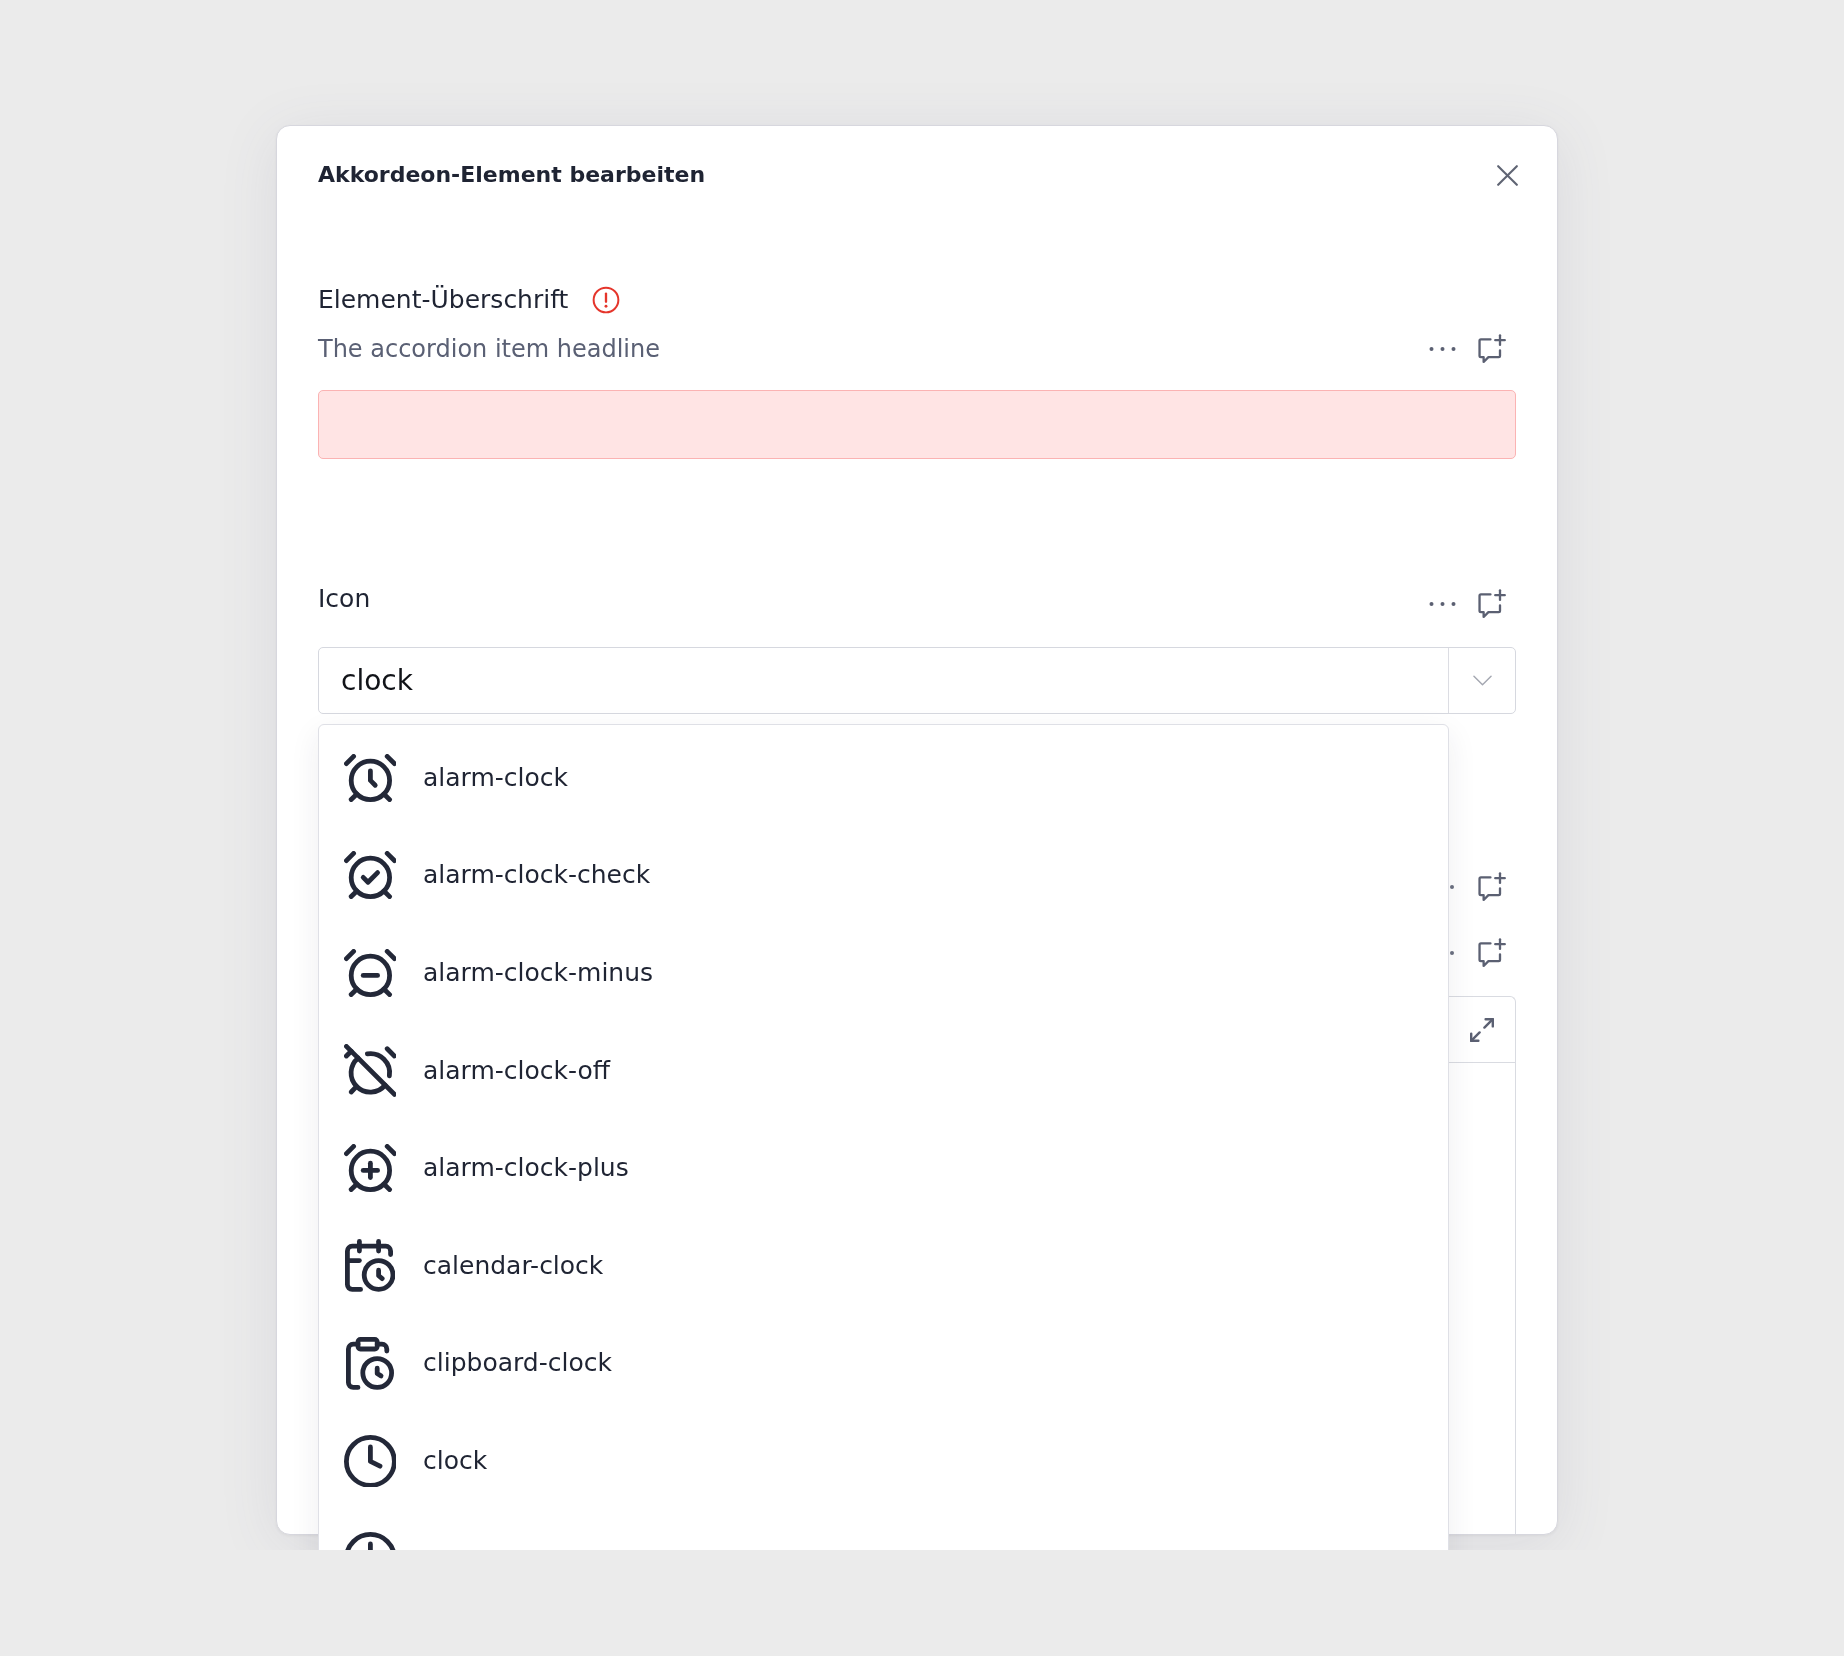 The width and height of the screenshot is (1844, 1656). What do you see at coordinates (443, 300) in the screenshot?
I see `field-label: Element-Überschrift` at bounding box center [443, 300].